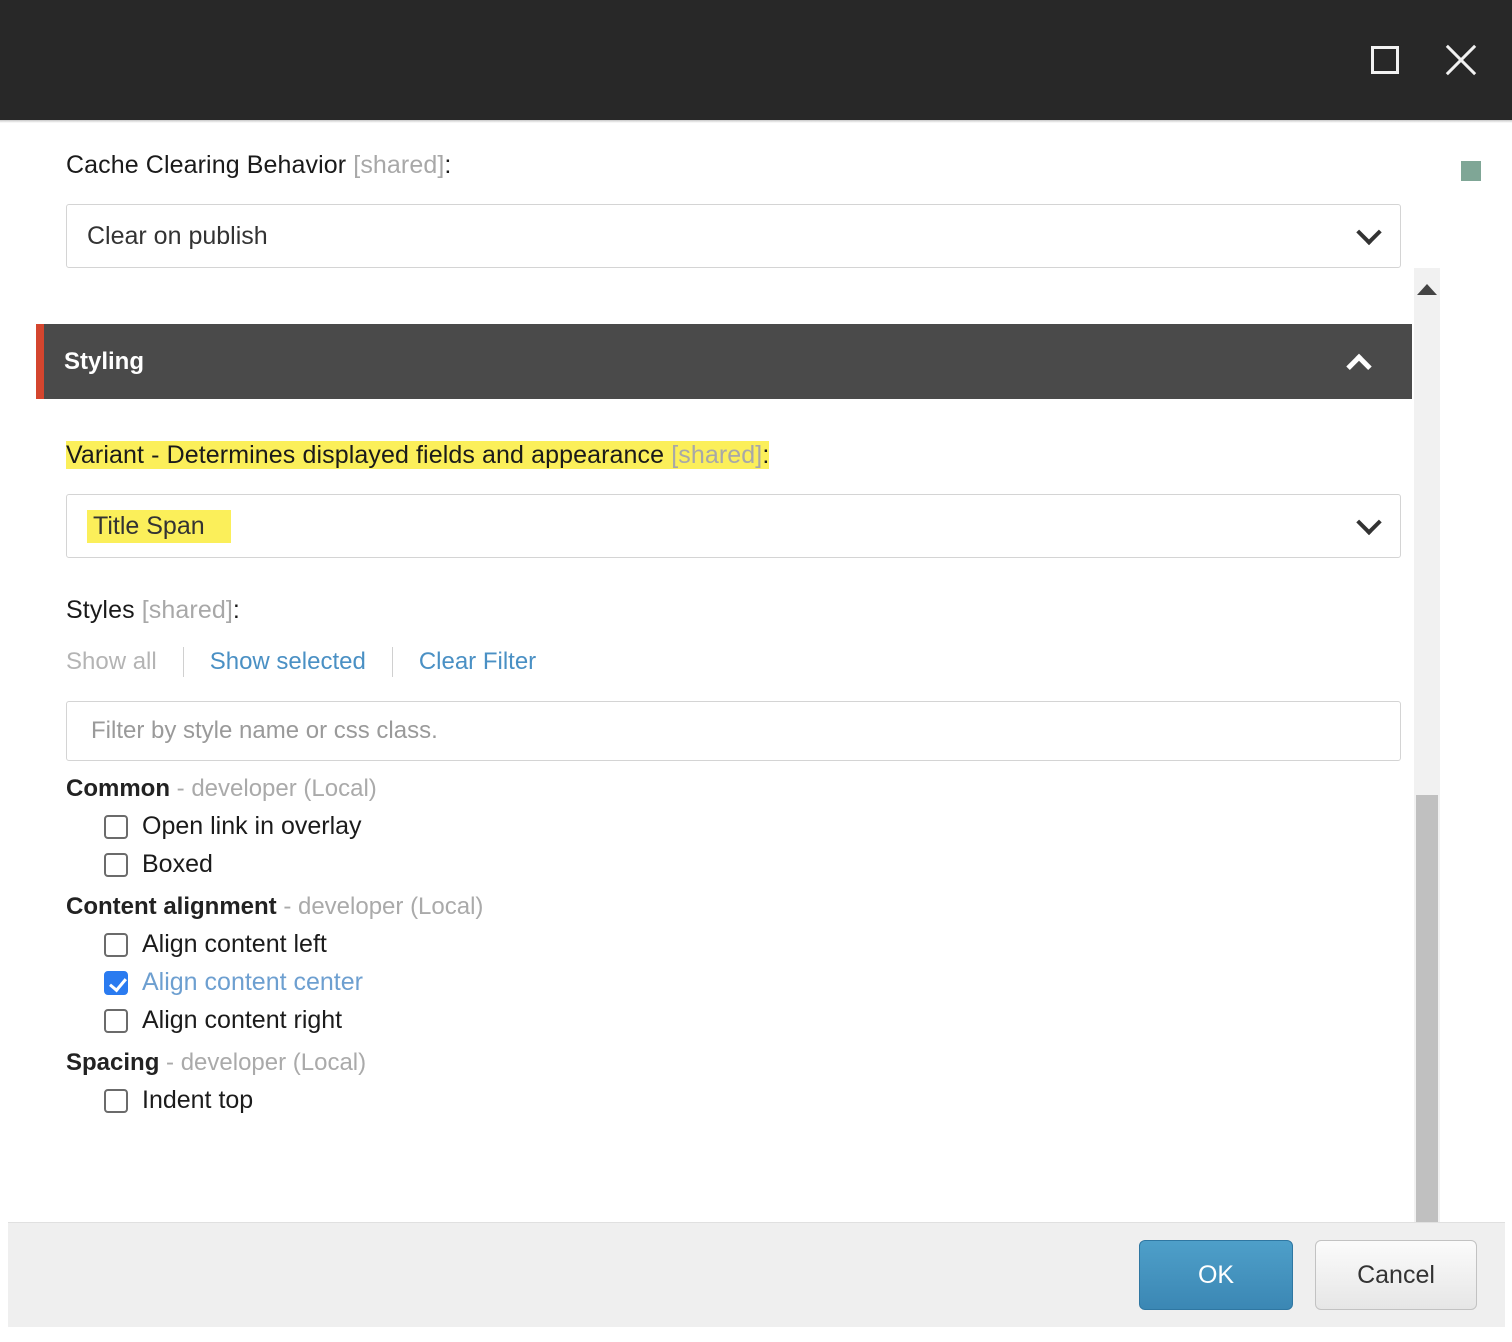 Image resolution: width=1512 pixels, height=1342 pixels. I want to click on styles-label: Styles [shared]:, so click(739, 610).